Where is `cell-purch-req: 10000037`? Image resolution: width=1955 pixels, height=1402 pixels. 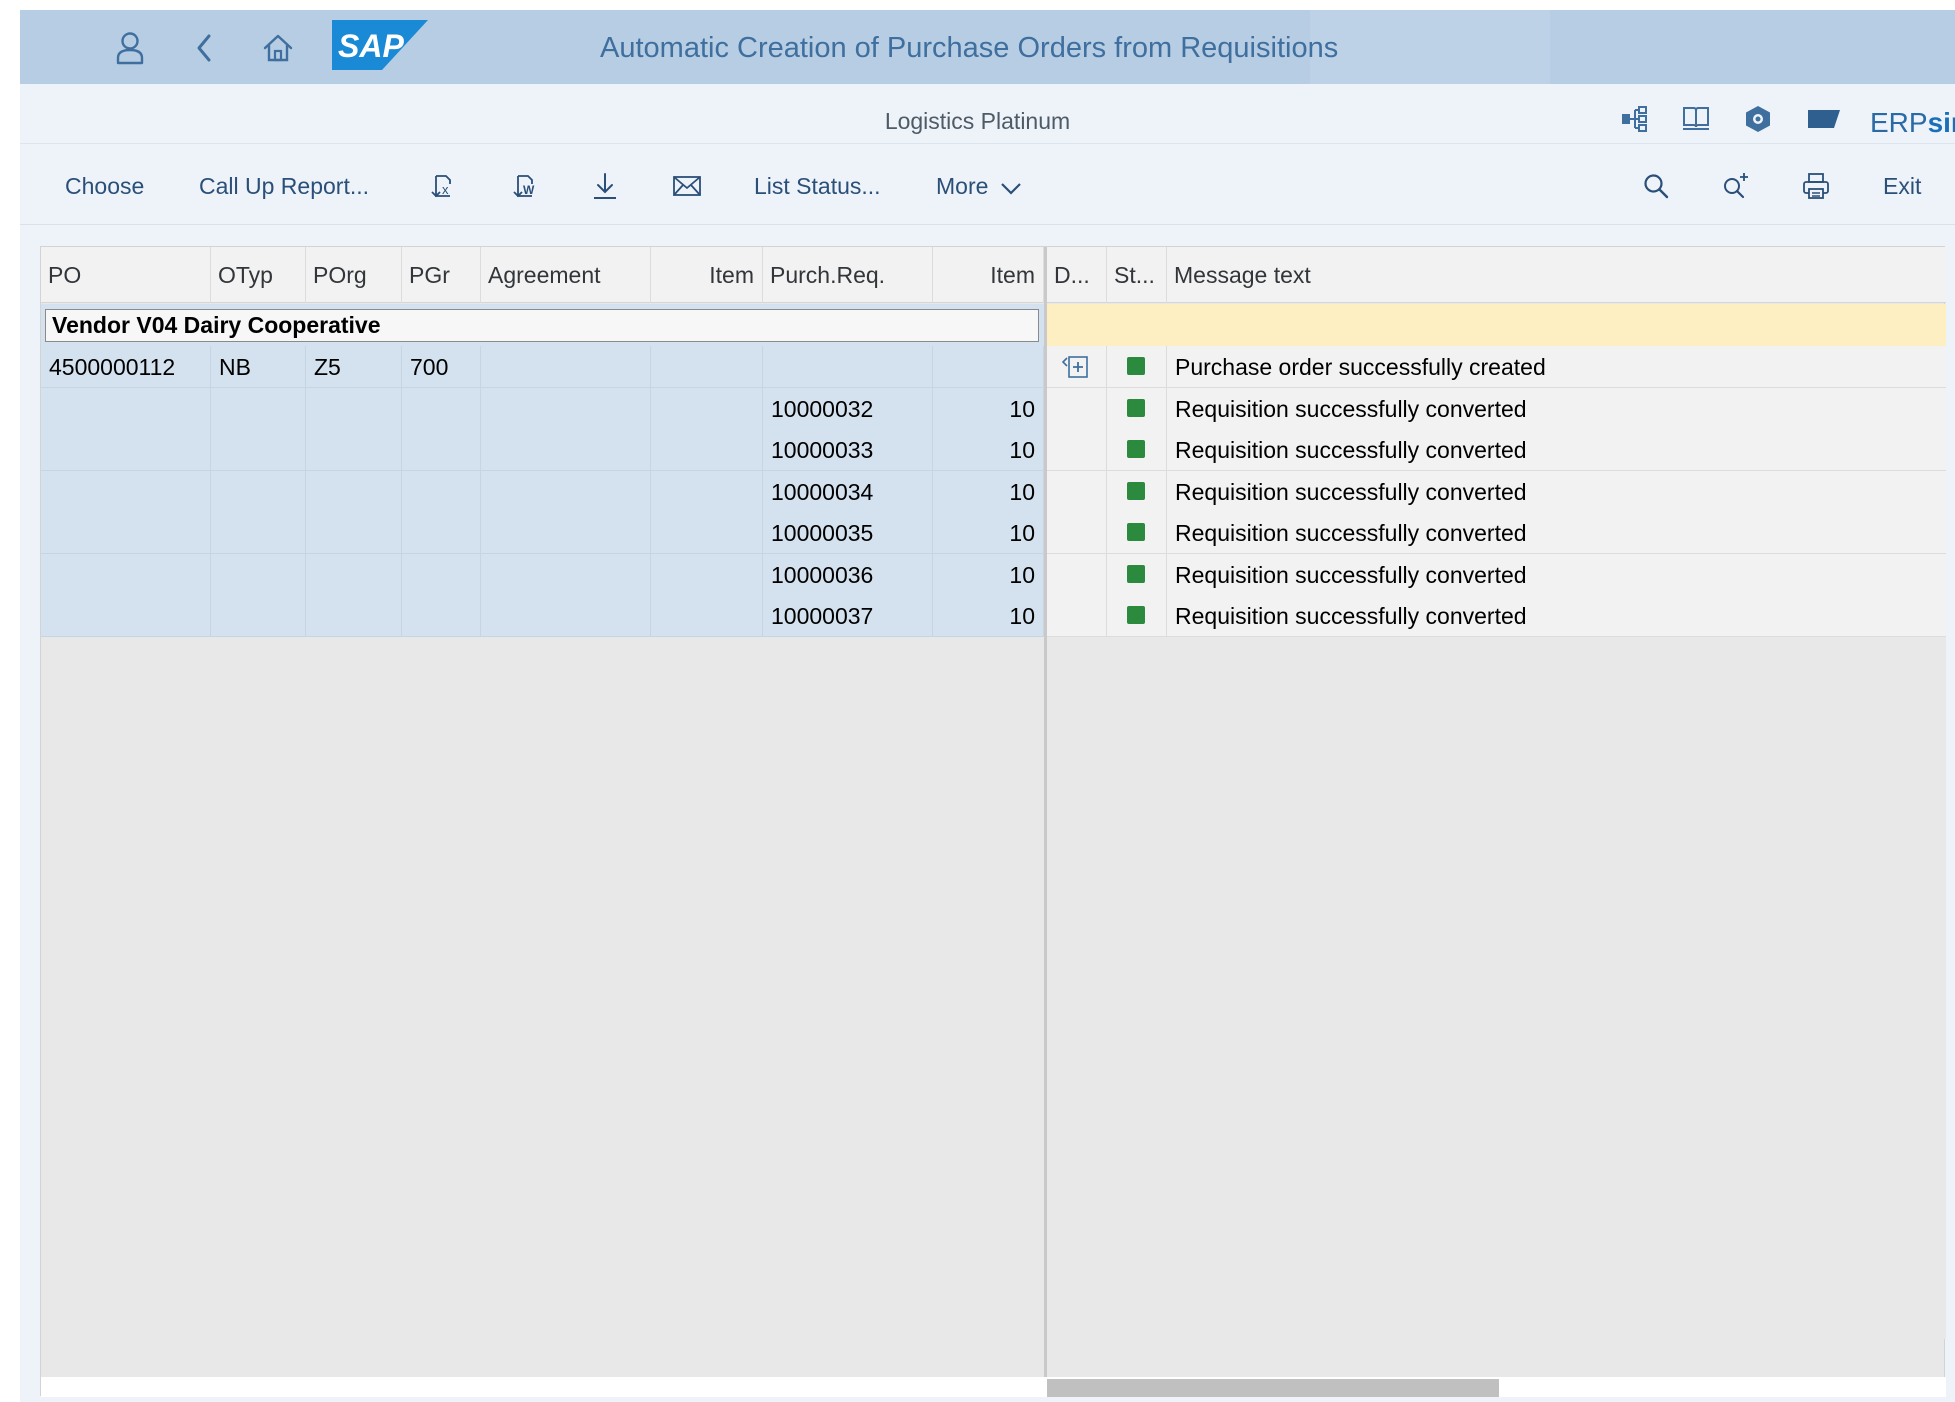
cell-purch-req: 10000037 is located at coordinates (848, 616).